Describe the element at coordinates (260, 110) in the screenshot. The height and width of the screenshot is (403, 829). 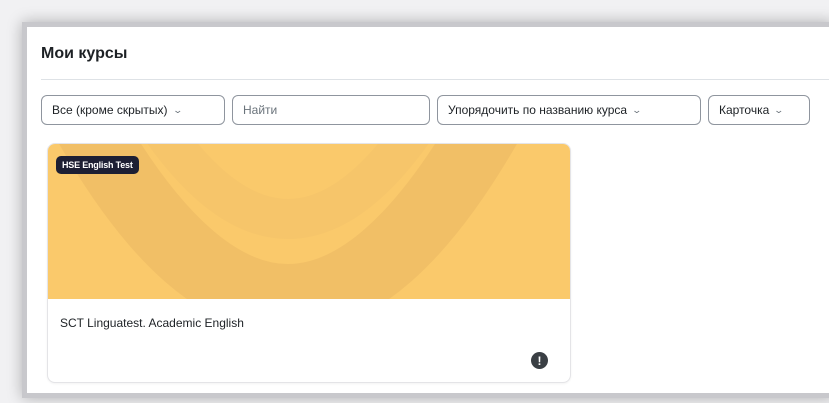
I see `search-placeholder: Найти` at that location.